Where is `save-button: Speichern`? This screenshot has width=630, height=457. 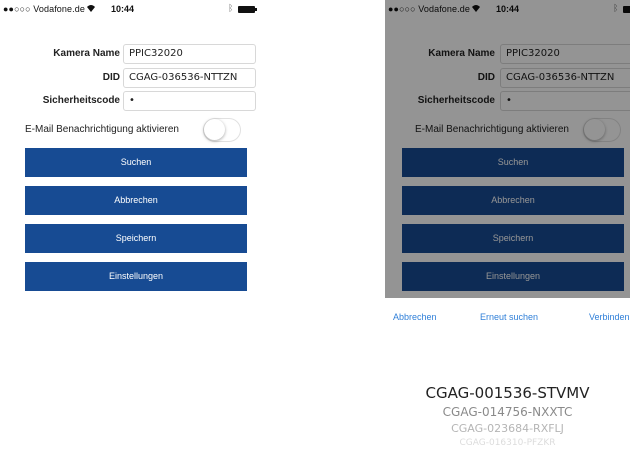 save-button: Speichern is located at coordinates (136, 238).